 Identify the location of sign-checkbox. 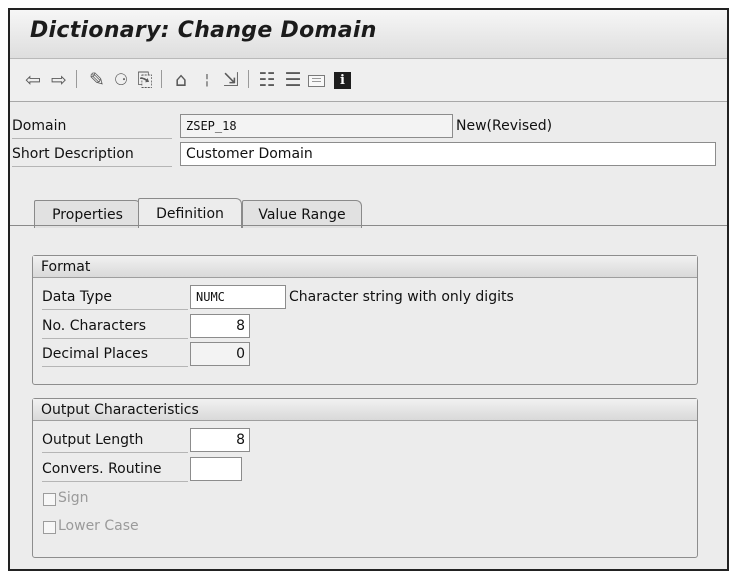
(49, 499).